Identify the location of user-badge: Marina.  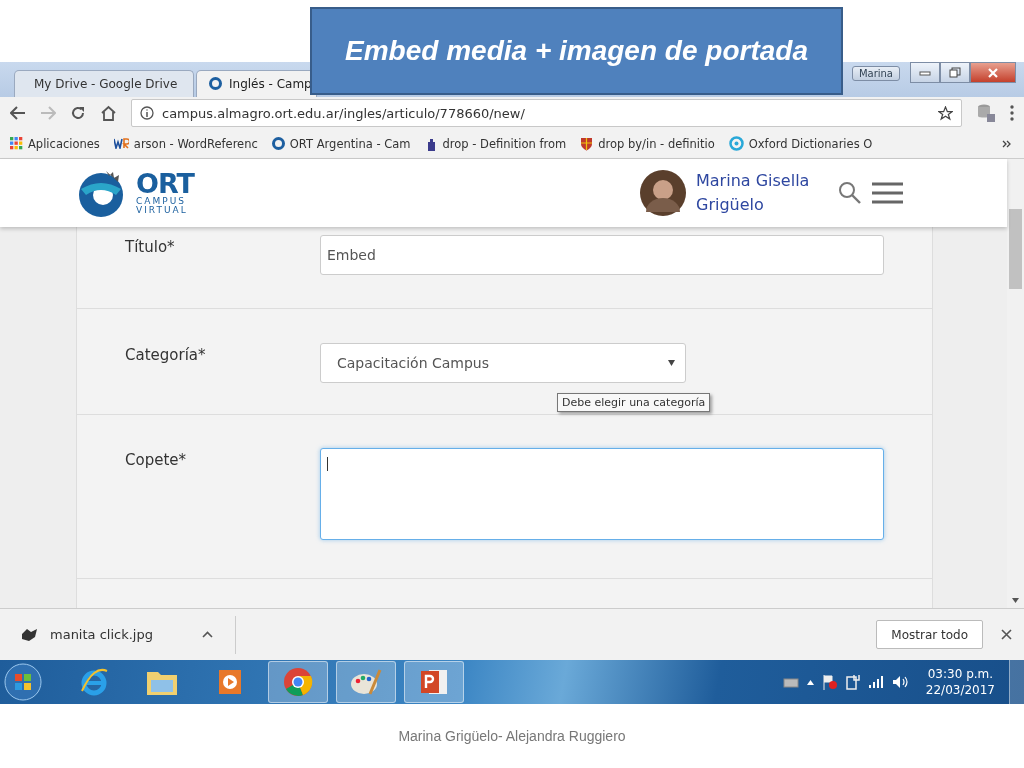
(875, 73).